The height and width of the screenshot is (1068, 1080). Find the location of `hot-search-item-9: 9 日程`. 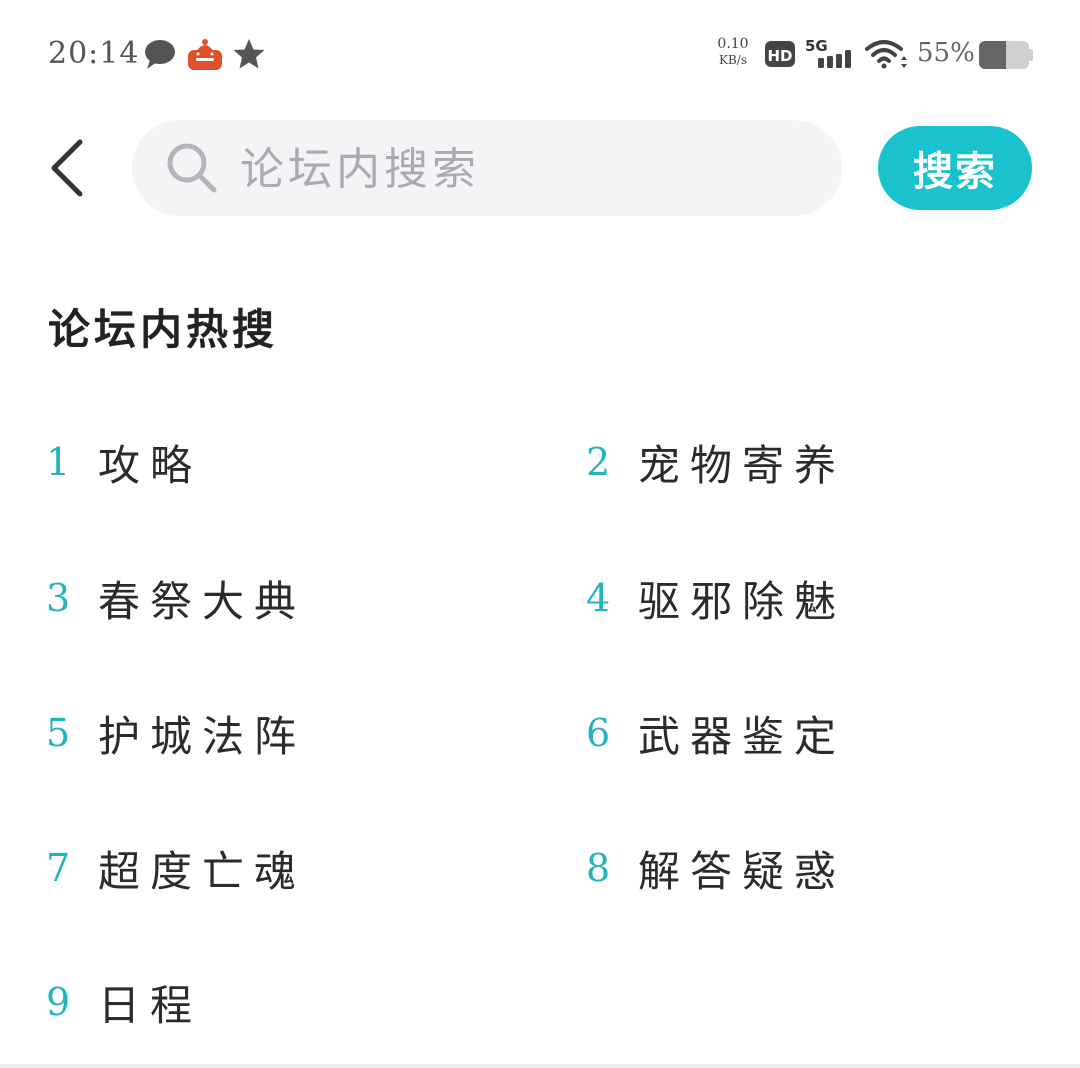

hot-search-item-9: 9 日程 is located at coordinates (124, 1002).